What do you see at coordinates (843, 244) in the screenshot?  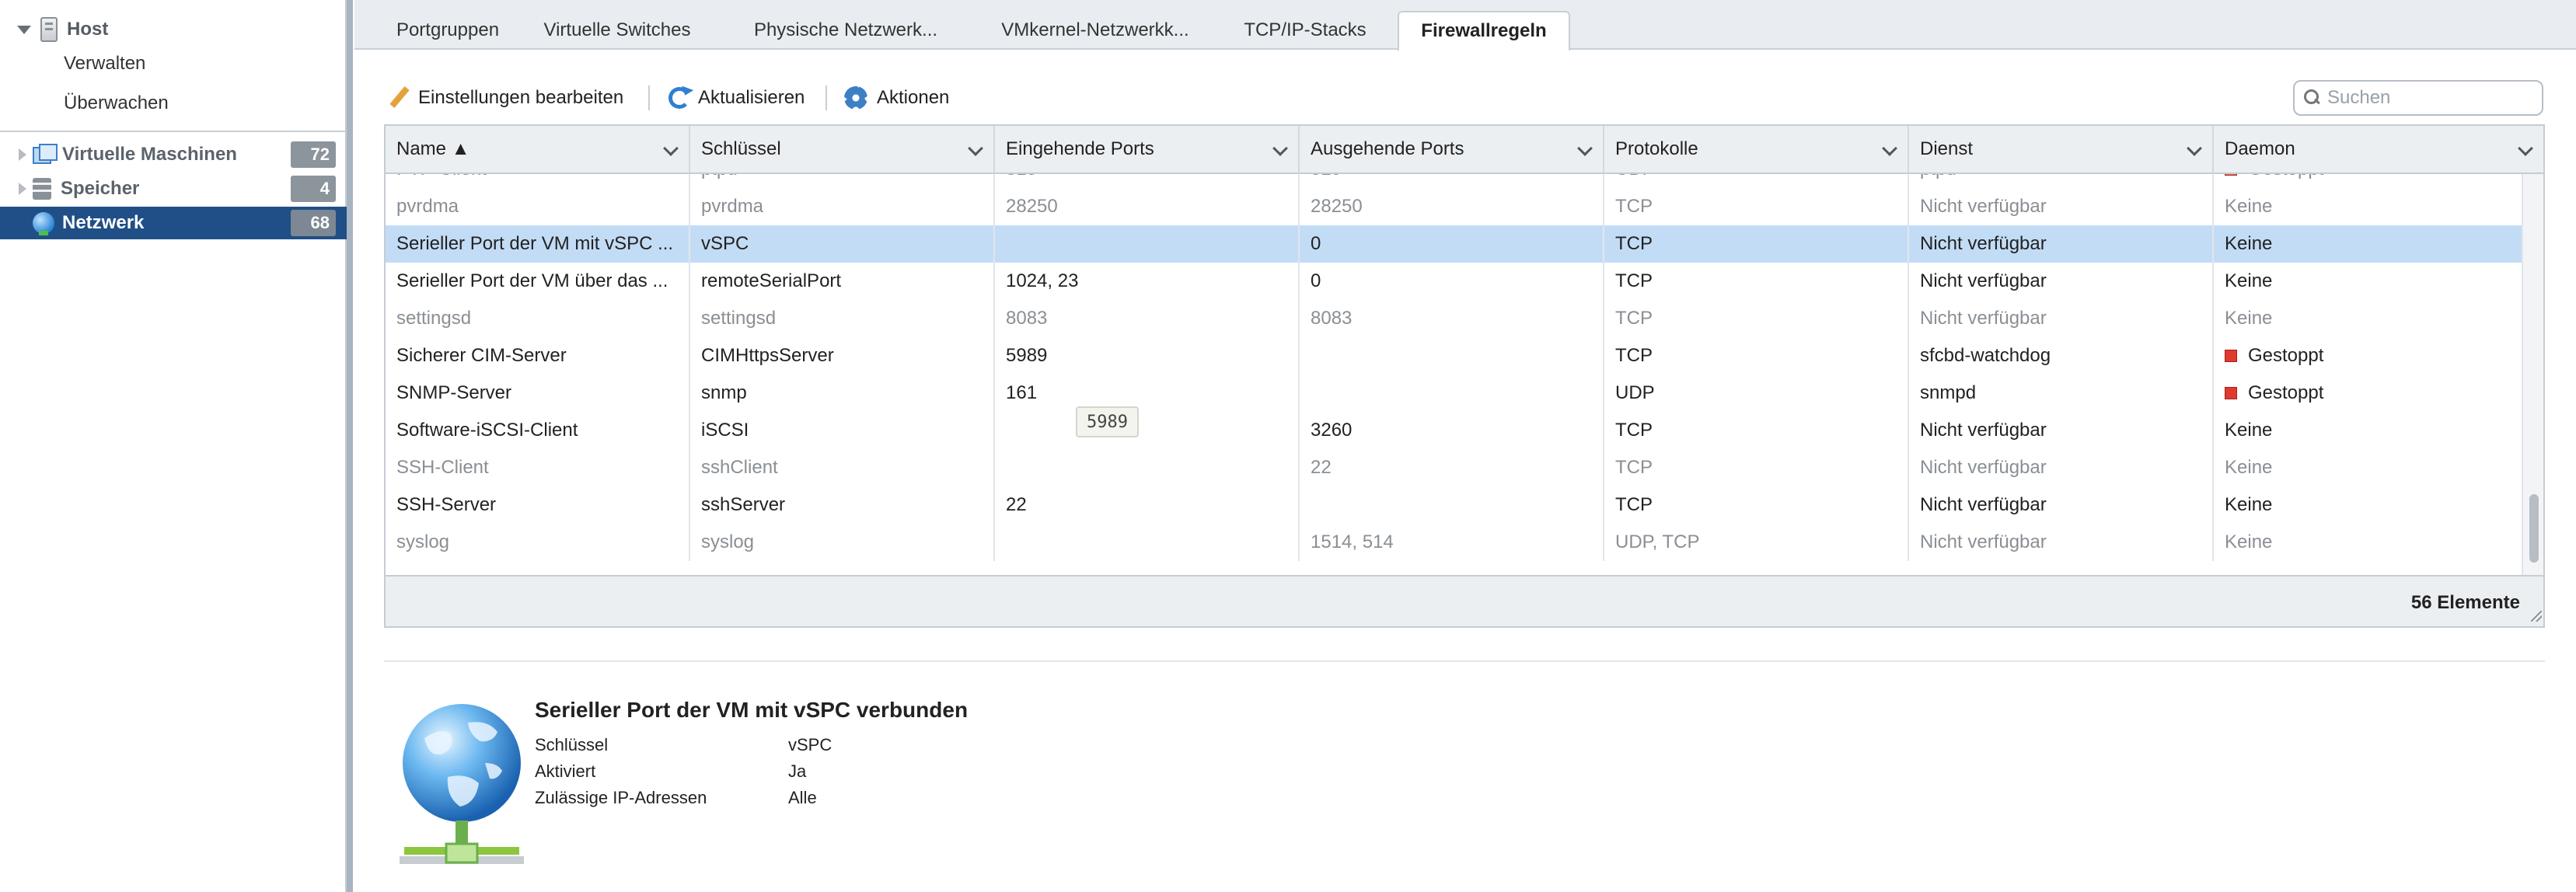 I see `cell-key: vSPC` at bounding box center [843, 244].